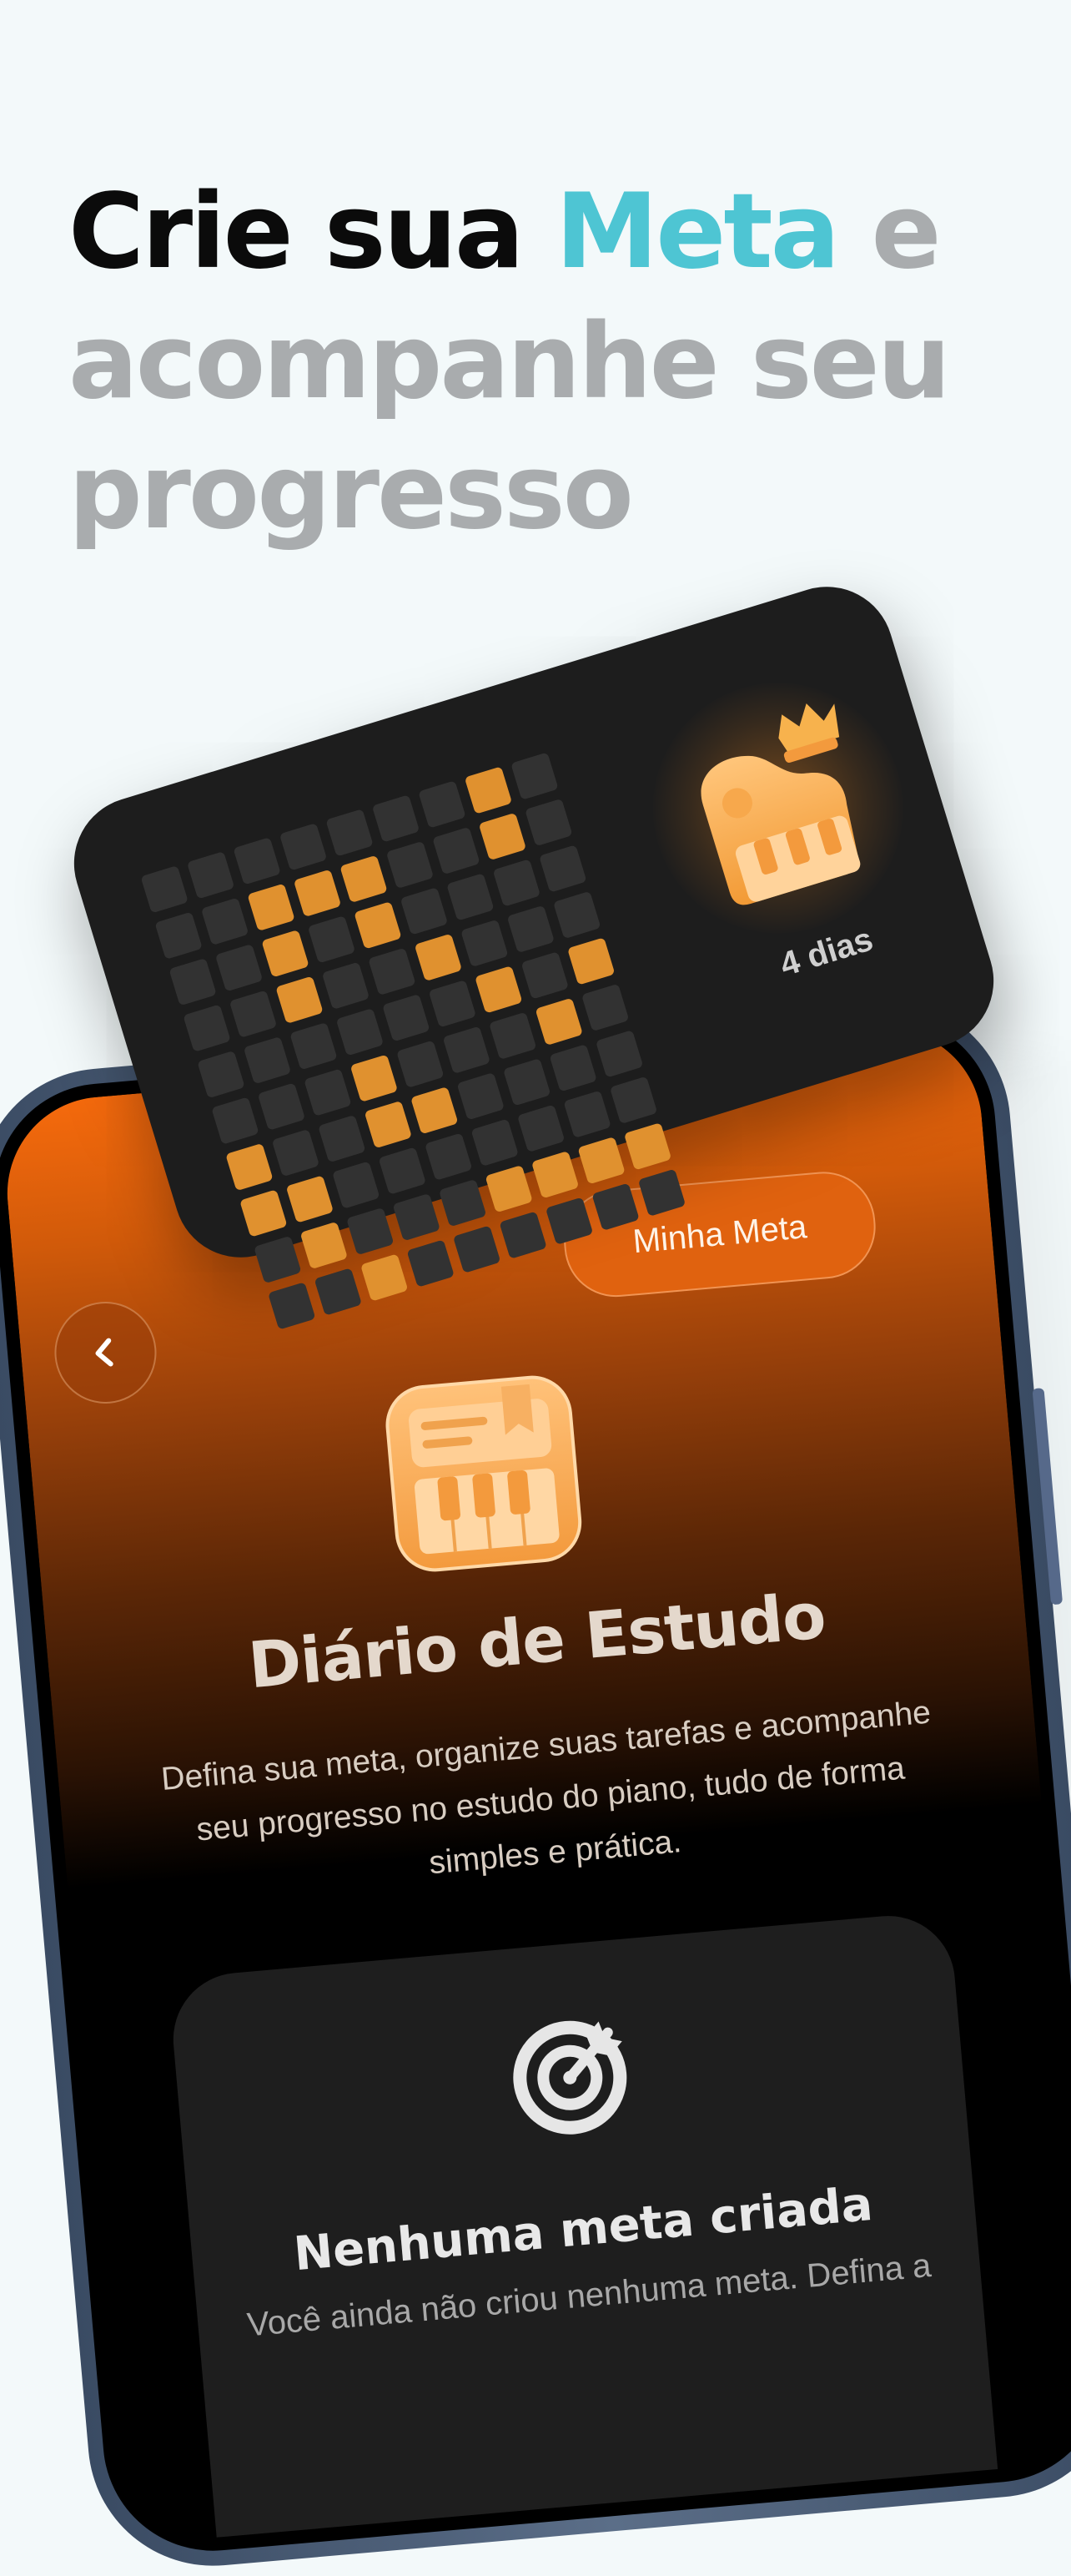 Image resolution: width=1071 pixels, height=2576 pixels. Describe the element at coordinates (570, 2077) in the screenshot. I see `target-icon` at that location.